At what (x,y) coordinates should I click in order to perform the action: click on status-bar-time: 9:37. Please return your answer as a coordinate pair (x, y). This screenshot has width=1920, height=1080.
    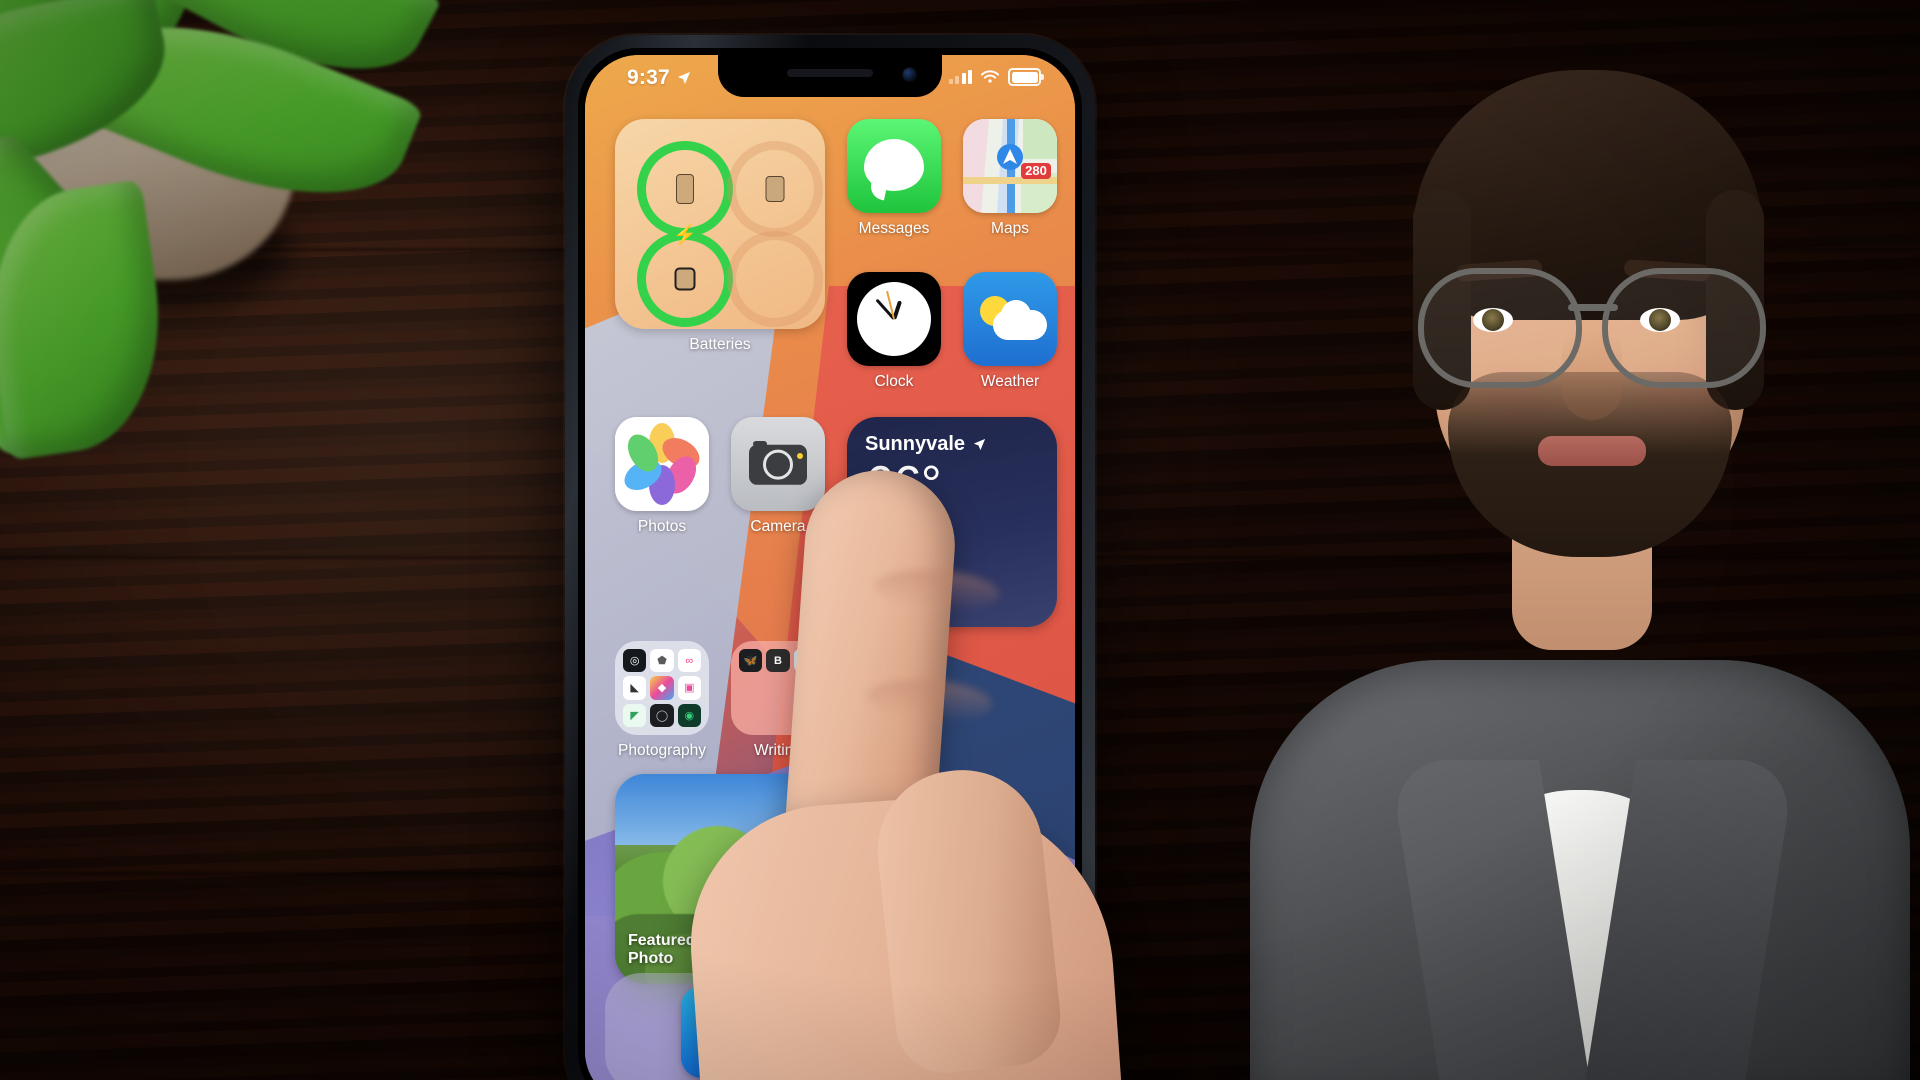
    Looking at the image, I should click on (648, 77).